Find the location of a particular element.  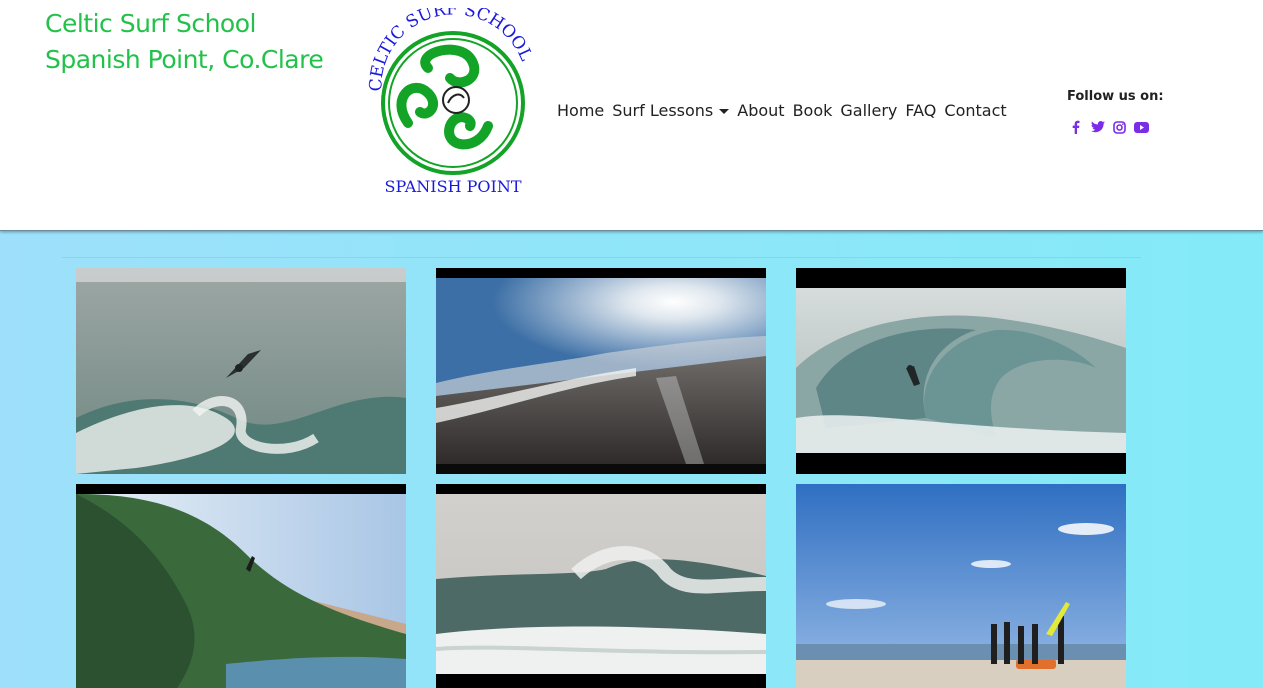

nav-book: Book is located at coordinates (813, 110).